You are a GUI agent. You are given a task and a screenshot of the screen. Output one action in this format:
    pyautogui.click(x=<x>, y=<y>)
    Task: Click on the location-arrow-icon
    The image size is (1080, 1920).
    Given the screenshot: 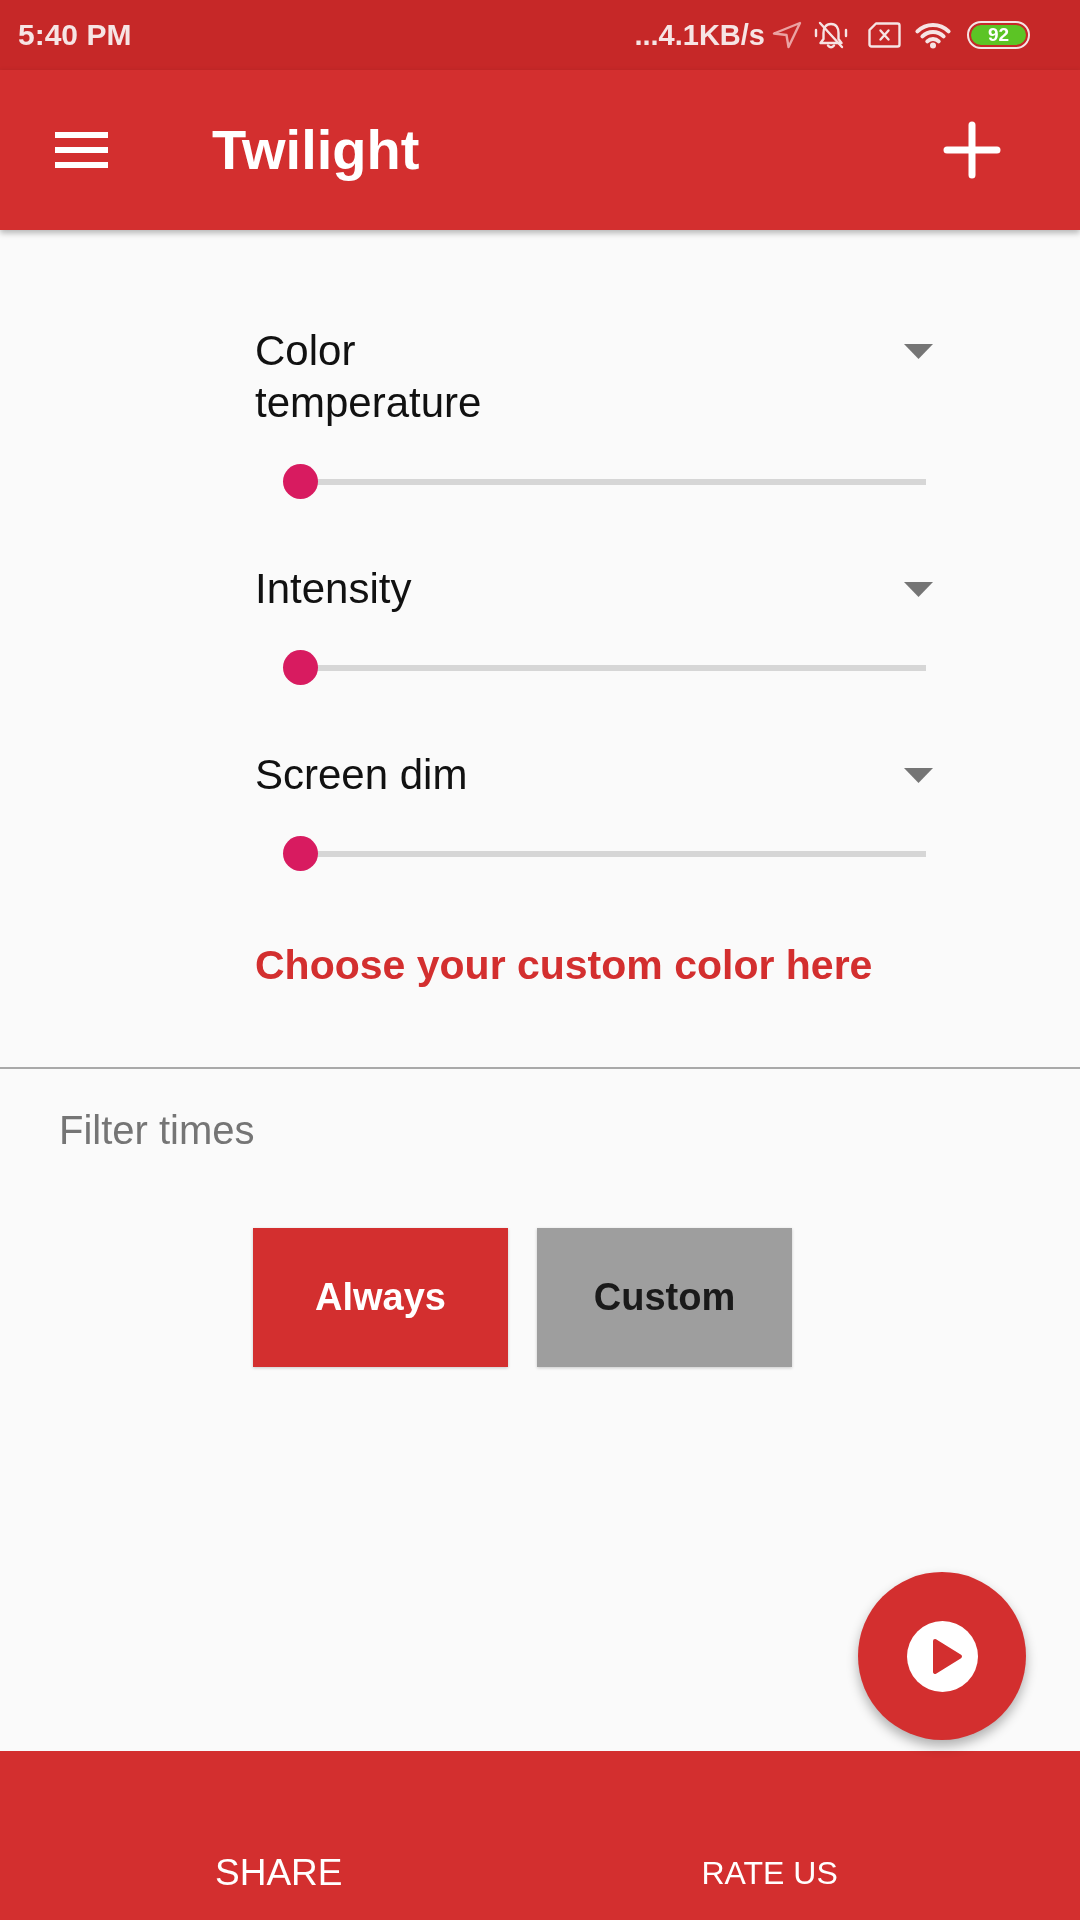 What is the action you would take?
    pyautogui.click(x=787, y=35)
    